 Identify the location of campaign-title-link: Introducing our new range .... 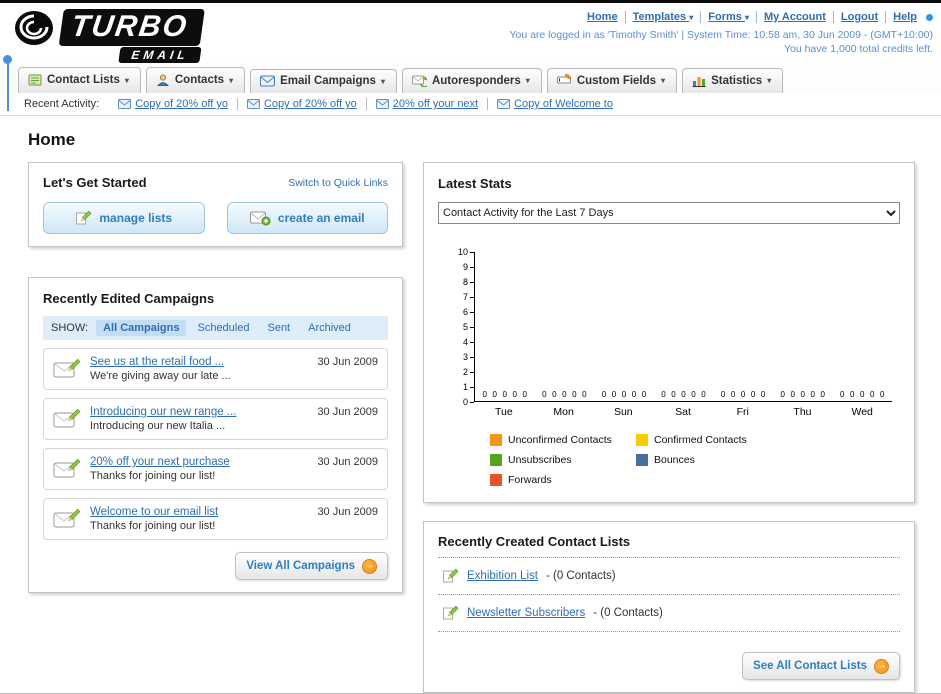
(199, 412).